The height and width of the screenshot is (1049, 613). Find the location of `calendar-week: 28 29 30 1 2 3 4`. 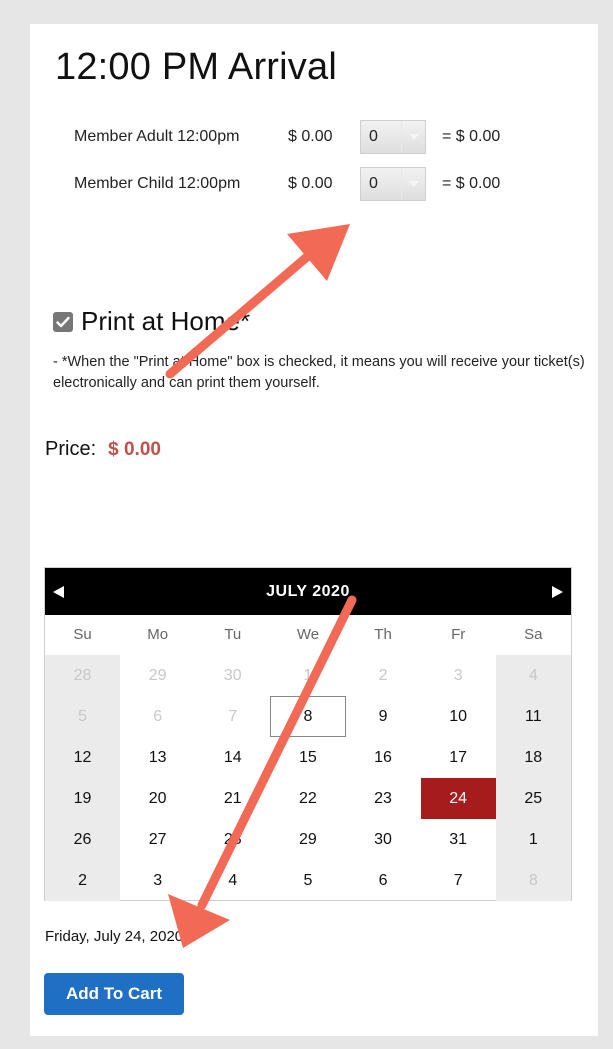

calendar-week: 28 29 30 1 2 3 4 is located at coordinates (308, 675).